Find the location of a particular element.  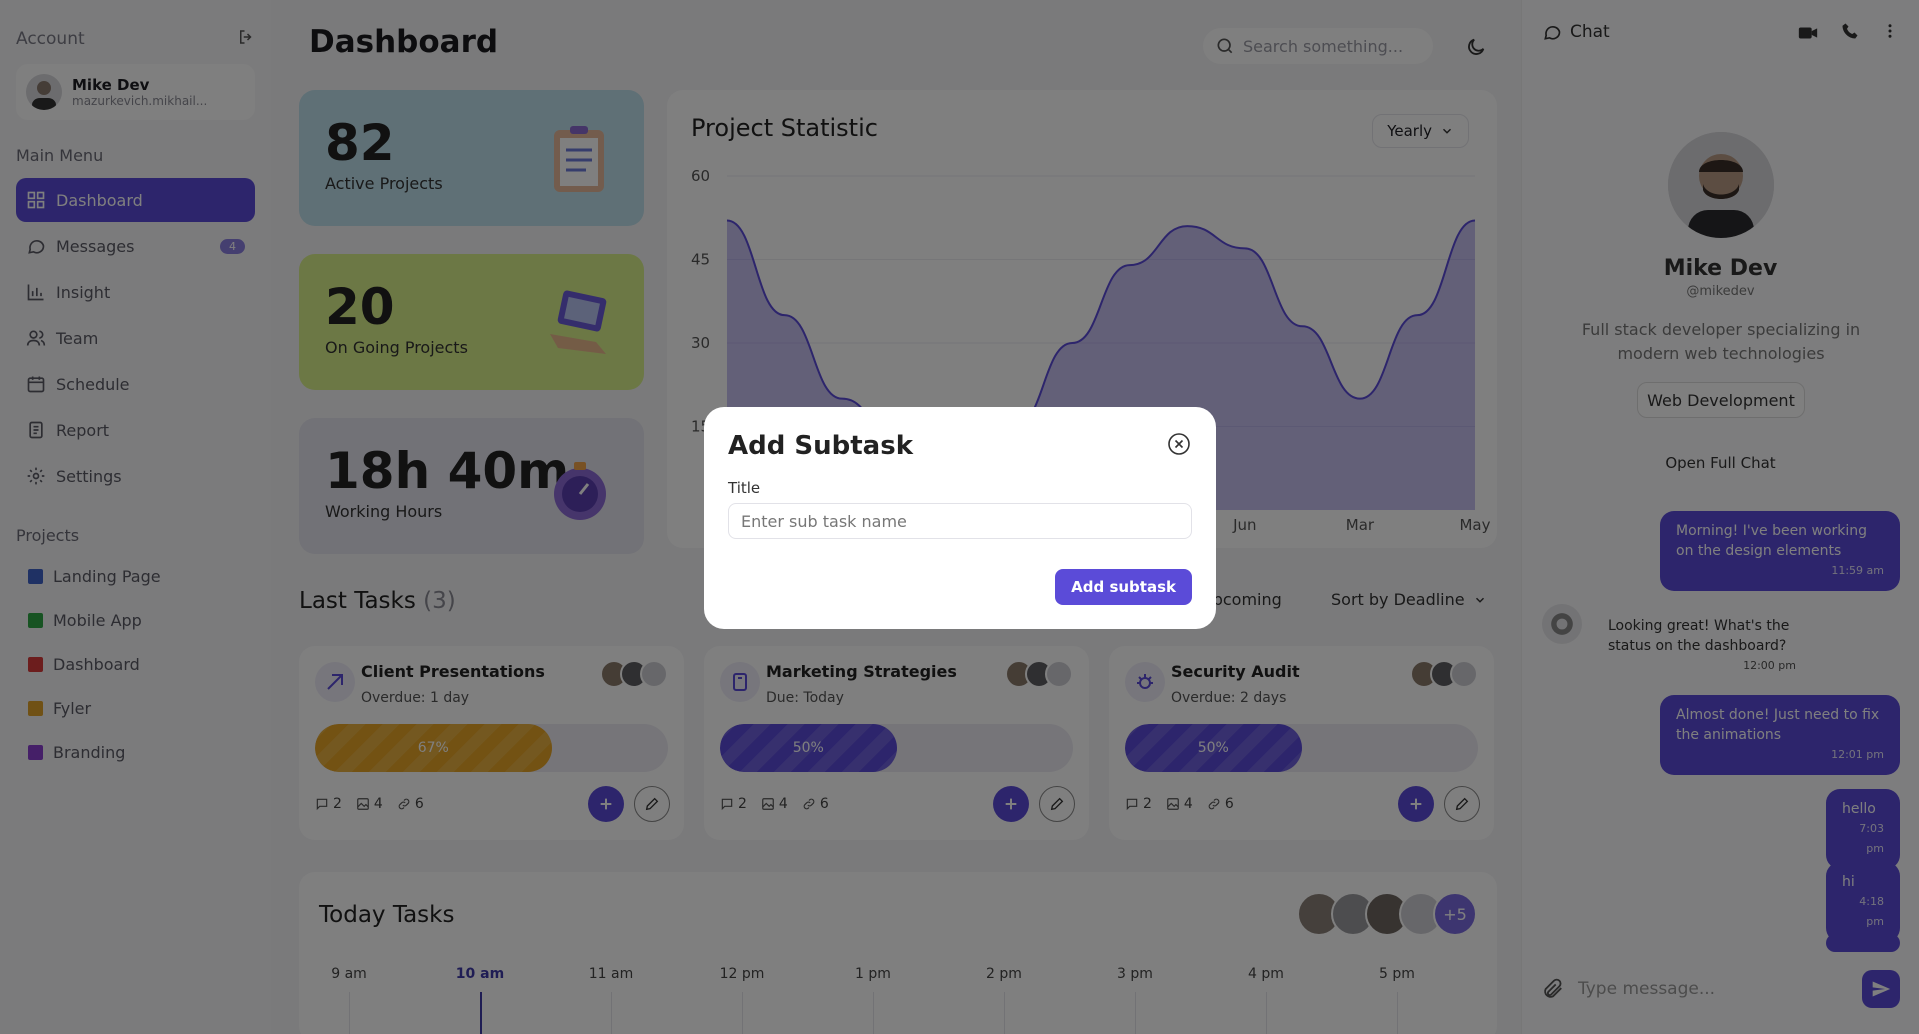

subtask-title-input is located at coordinates (960, 521).